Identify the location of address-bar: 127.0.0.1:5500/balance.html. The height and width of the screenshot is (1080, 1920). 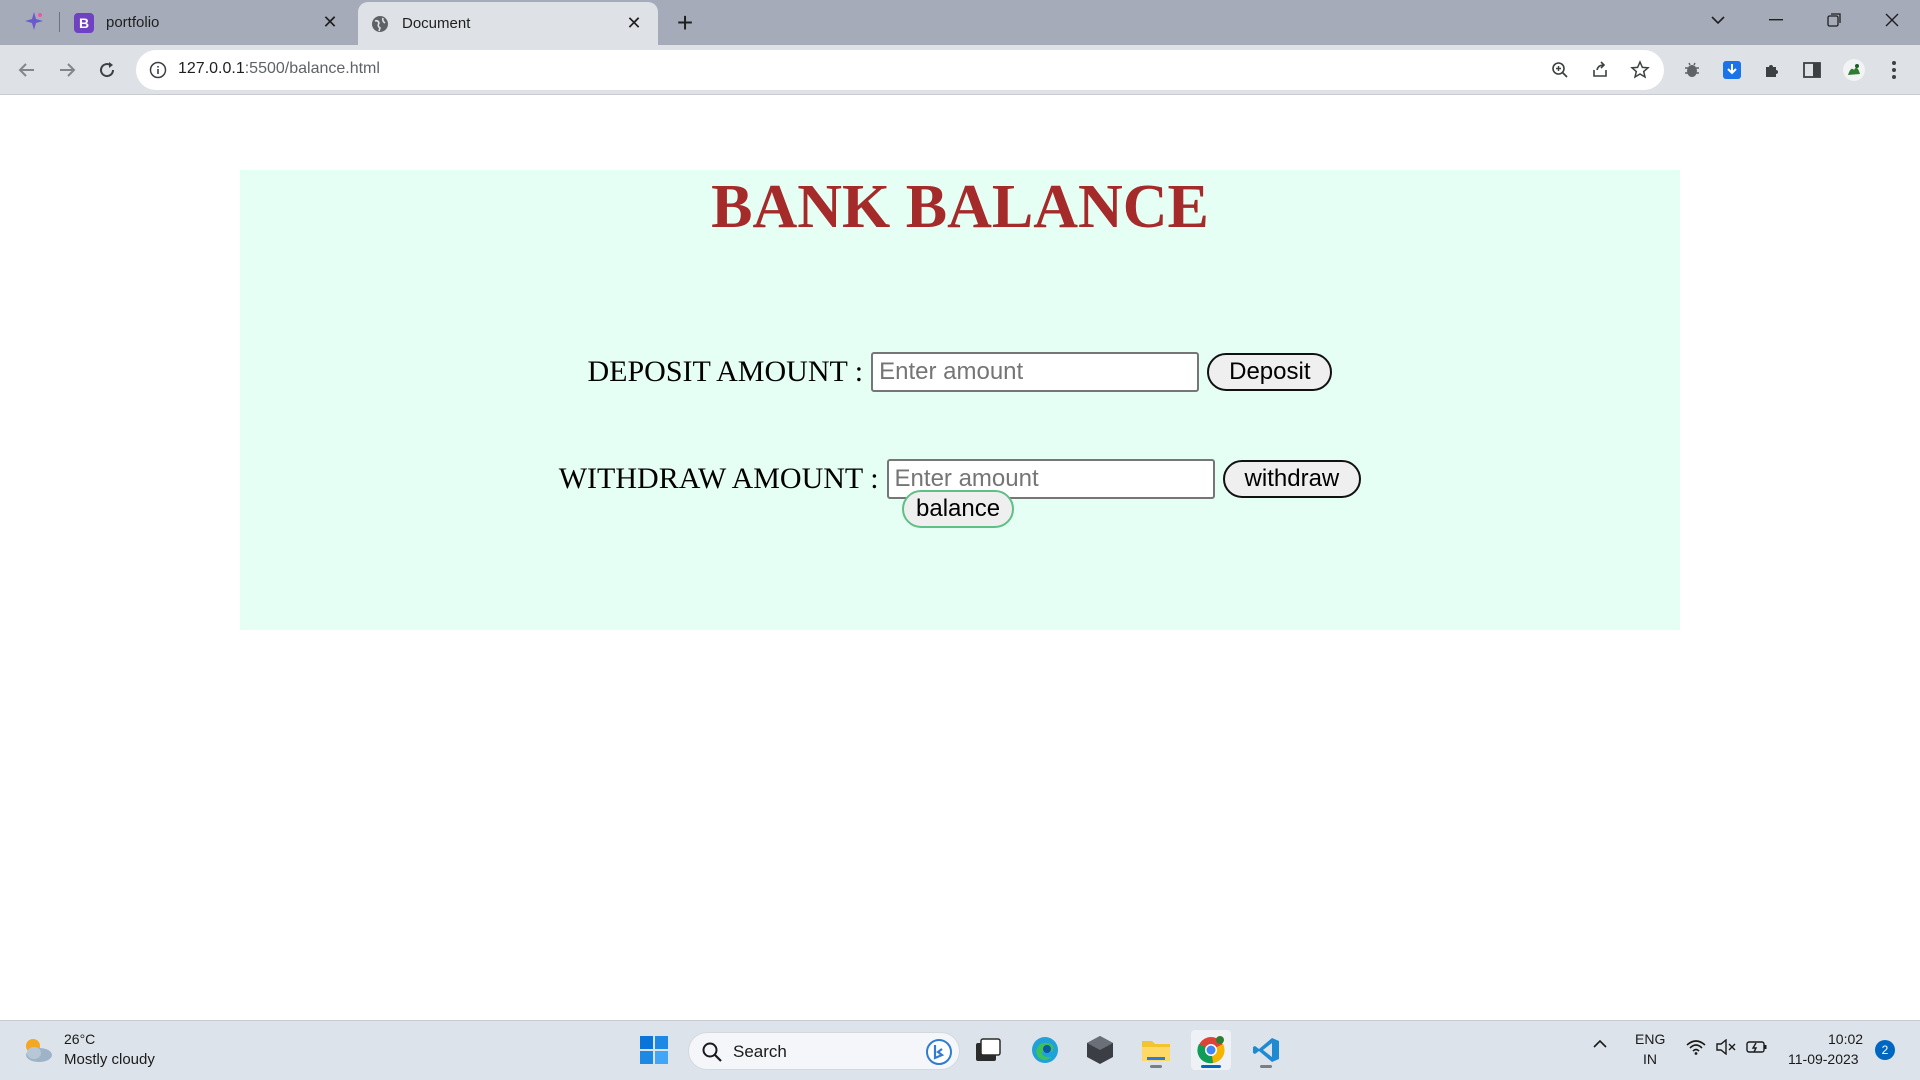
(900, 70).